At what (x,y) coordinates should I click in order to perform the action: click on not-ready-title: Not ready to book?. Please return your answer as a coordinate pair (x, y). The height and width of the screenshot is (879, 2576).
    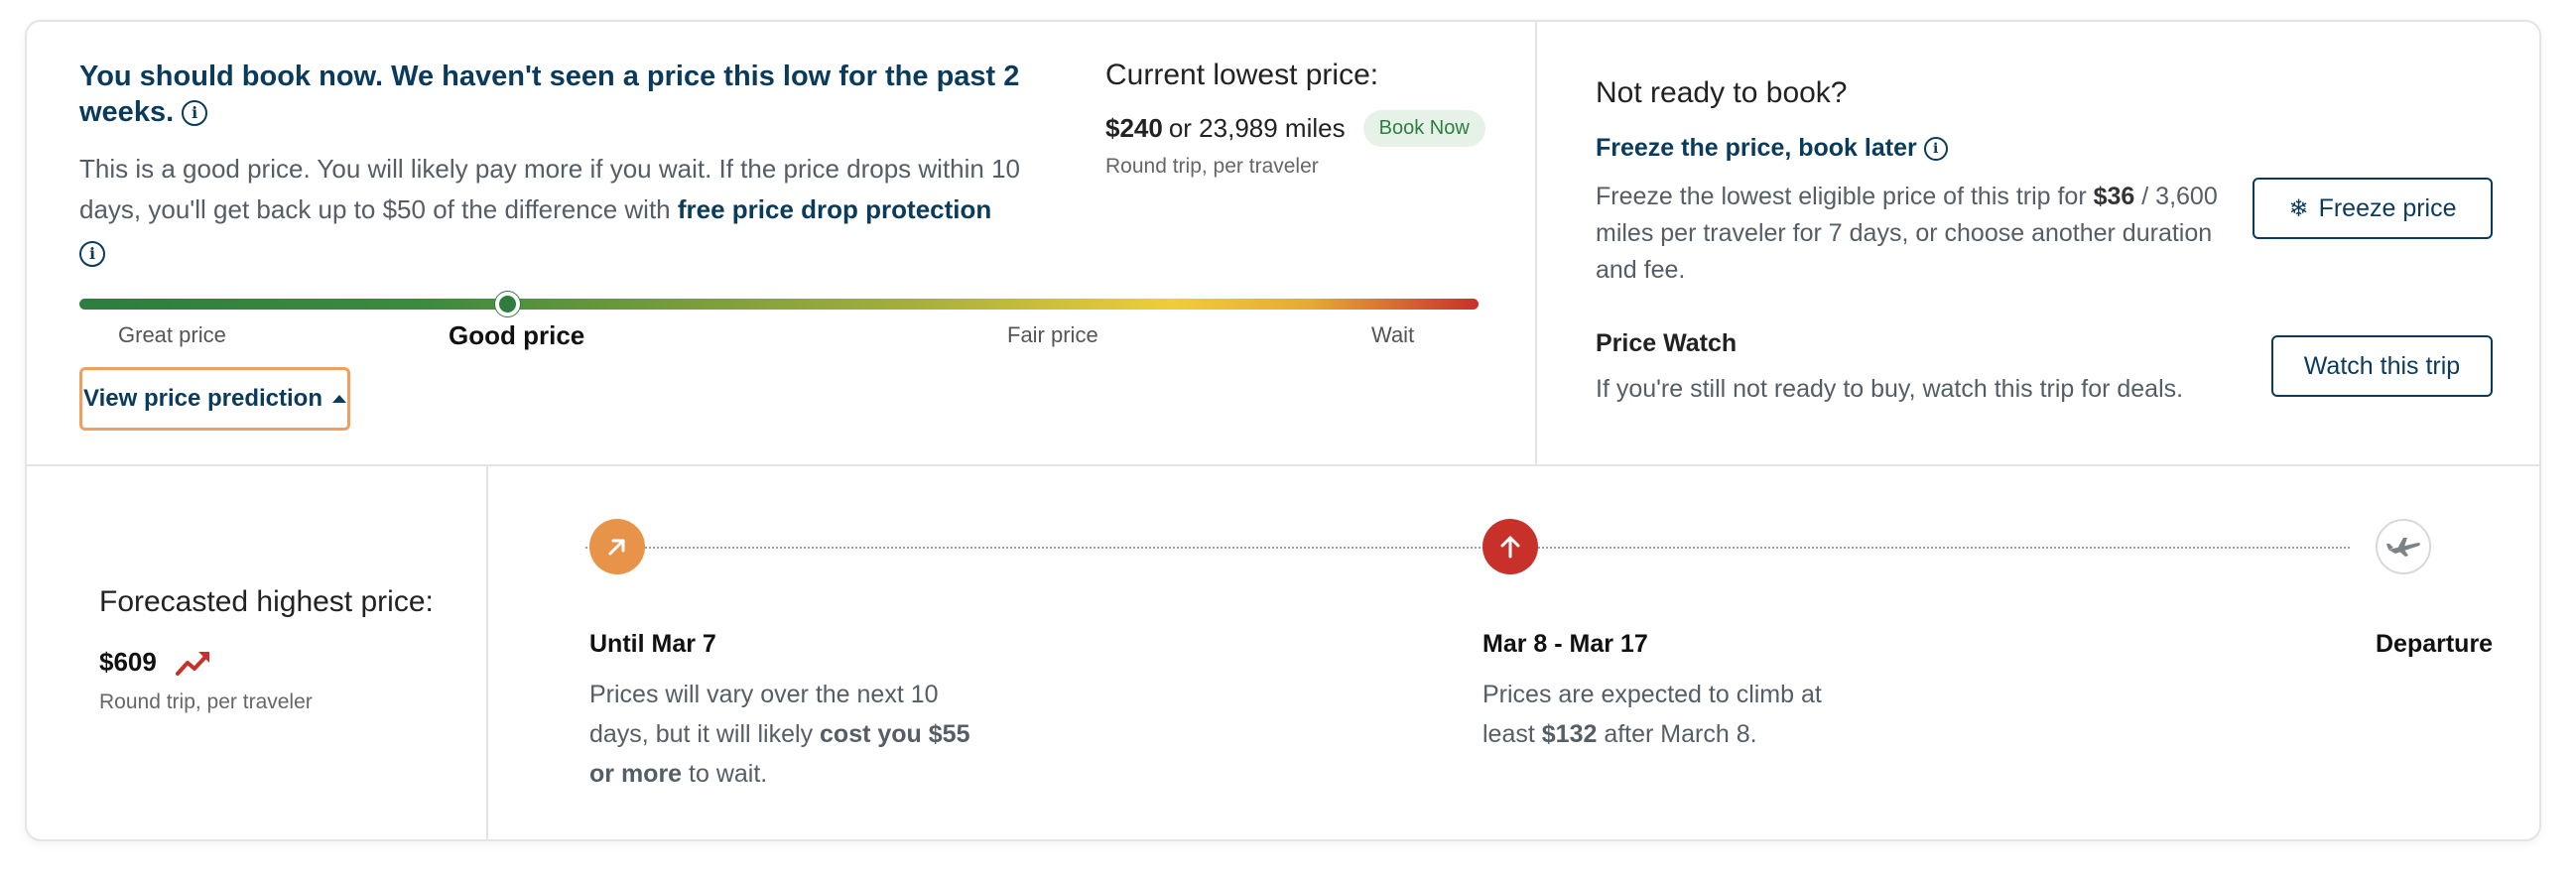
    Looking at the image, I should click on (1722, 93).